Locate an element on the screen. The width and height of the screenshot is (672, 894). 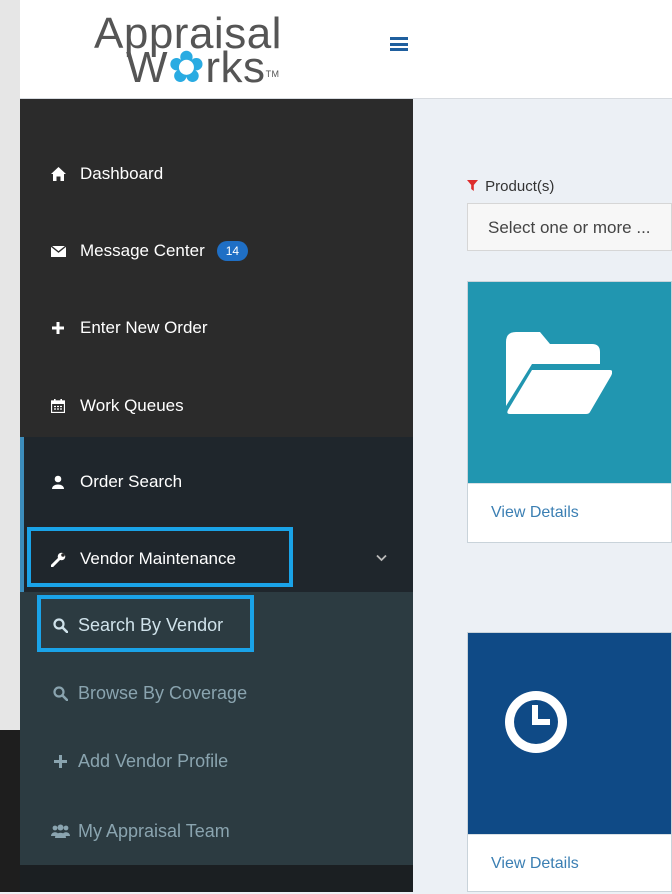
sidebar-item-message-center: Message Center 14 is located at coordinates (216, 251).